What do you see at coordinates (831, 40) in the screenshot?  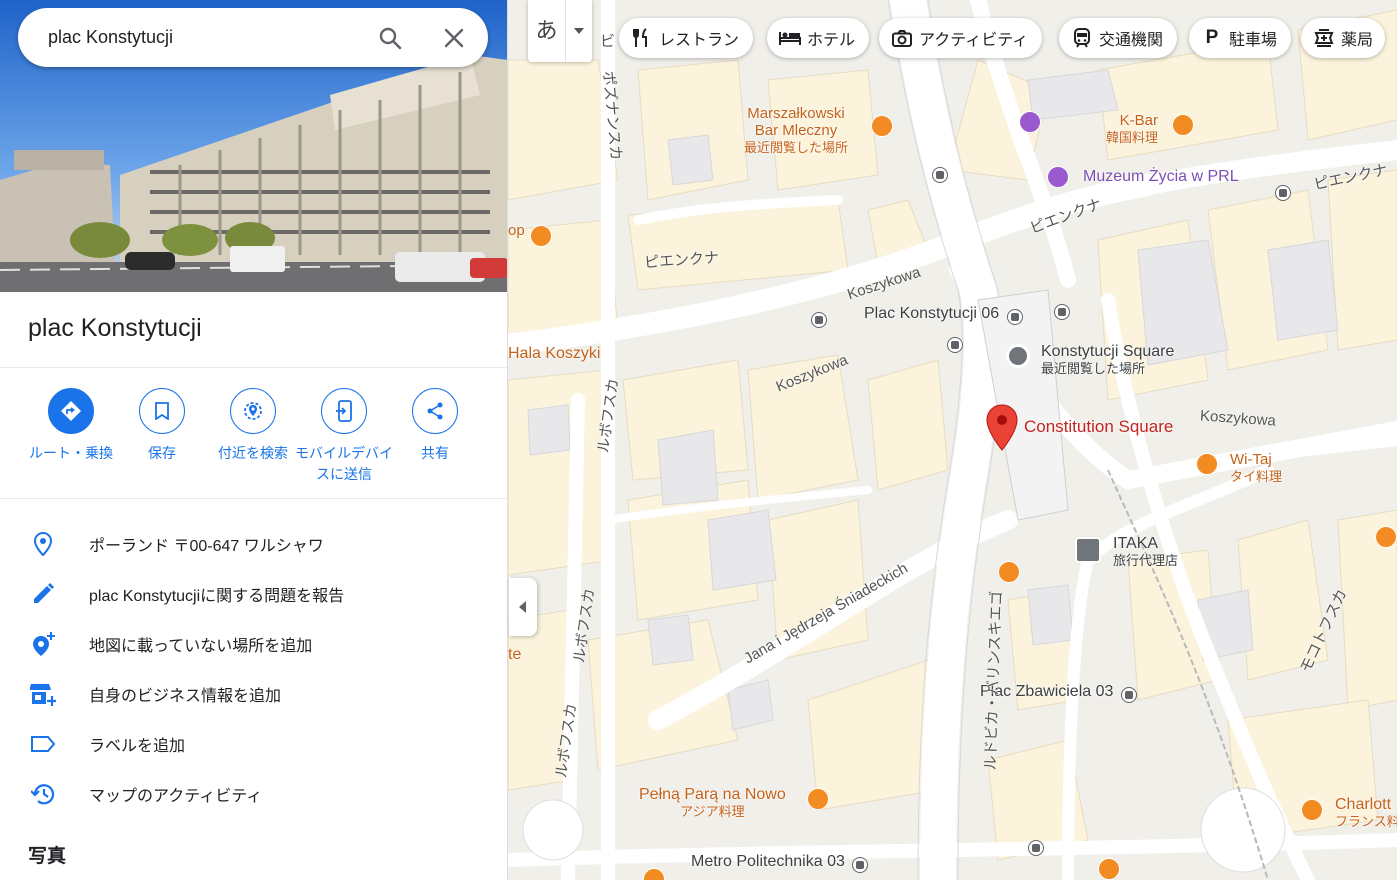 I see `chip-hotel-label: ホテル` at bounding box center [831, 40].